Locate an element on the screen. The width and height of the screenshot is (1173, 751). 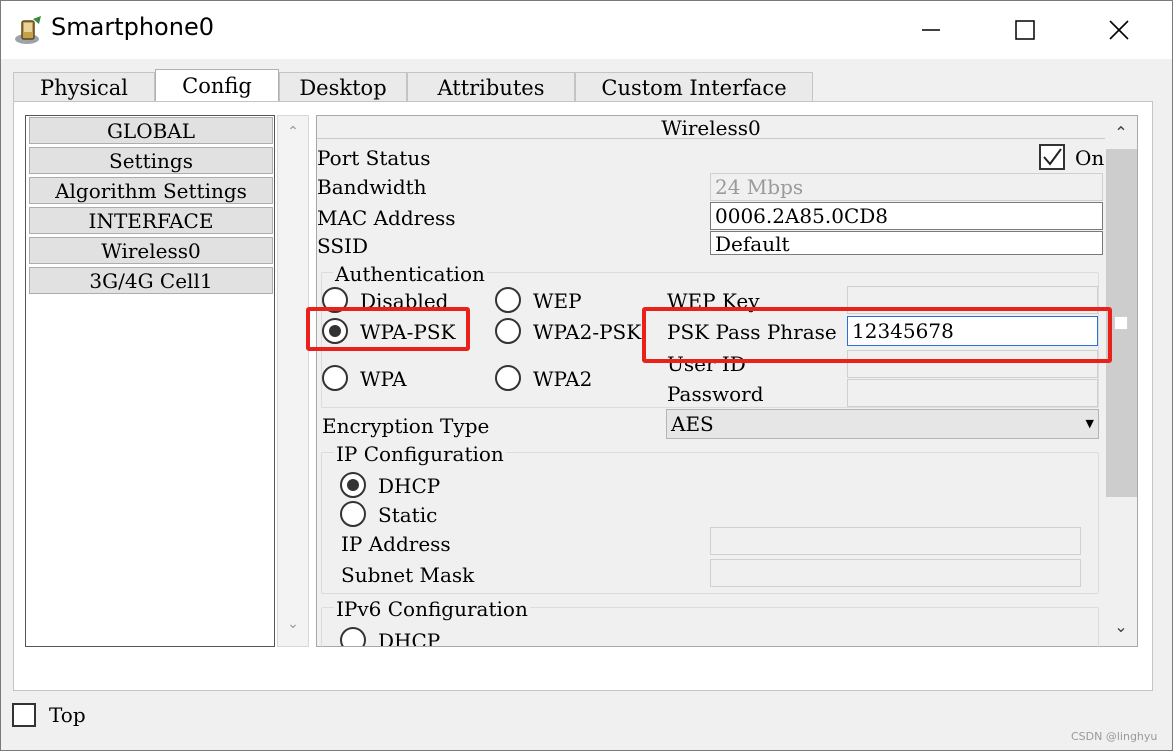
top-label: Top is located at coordinates (67, 715).